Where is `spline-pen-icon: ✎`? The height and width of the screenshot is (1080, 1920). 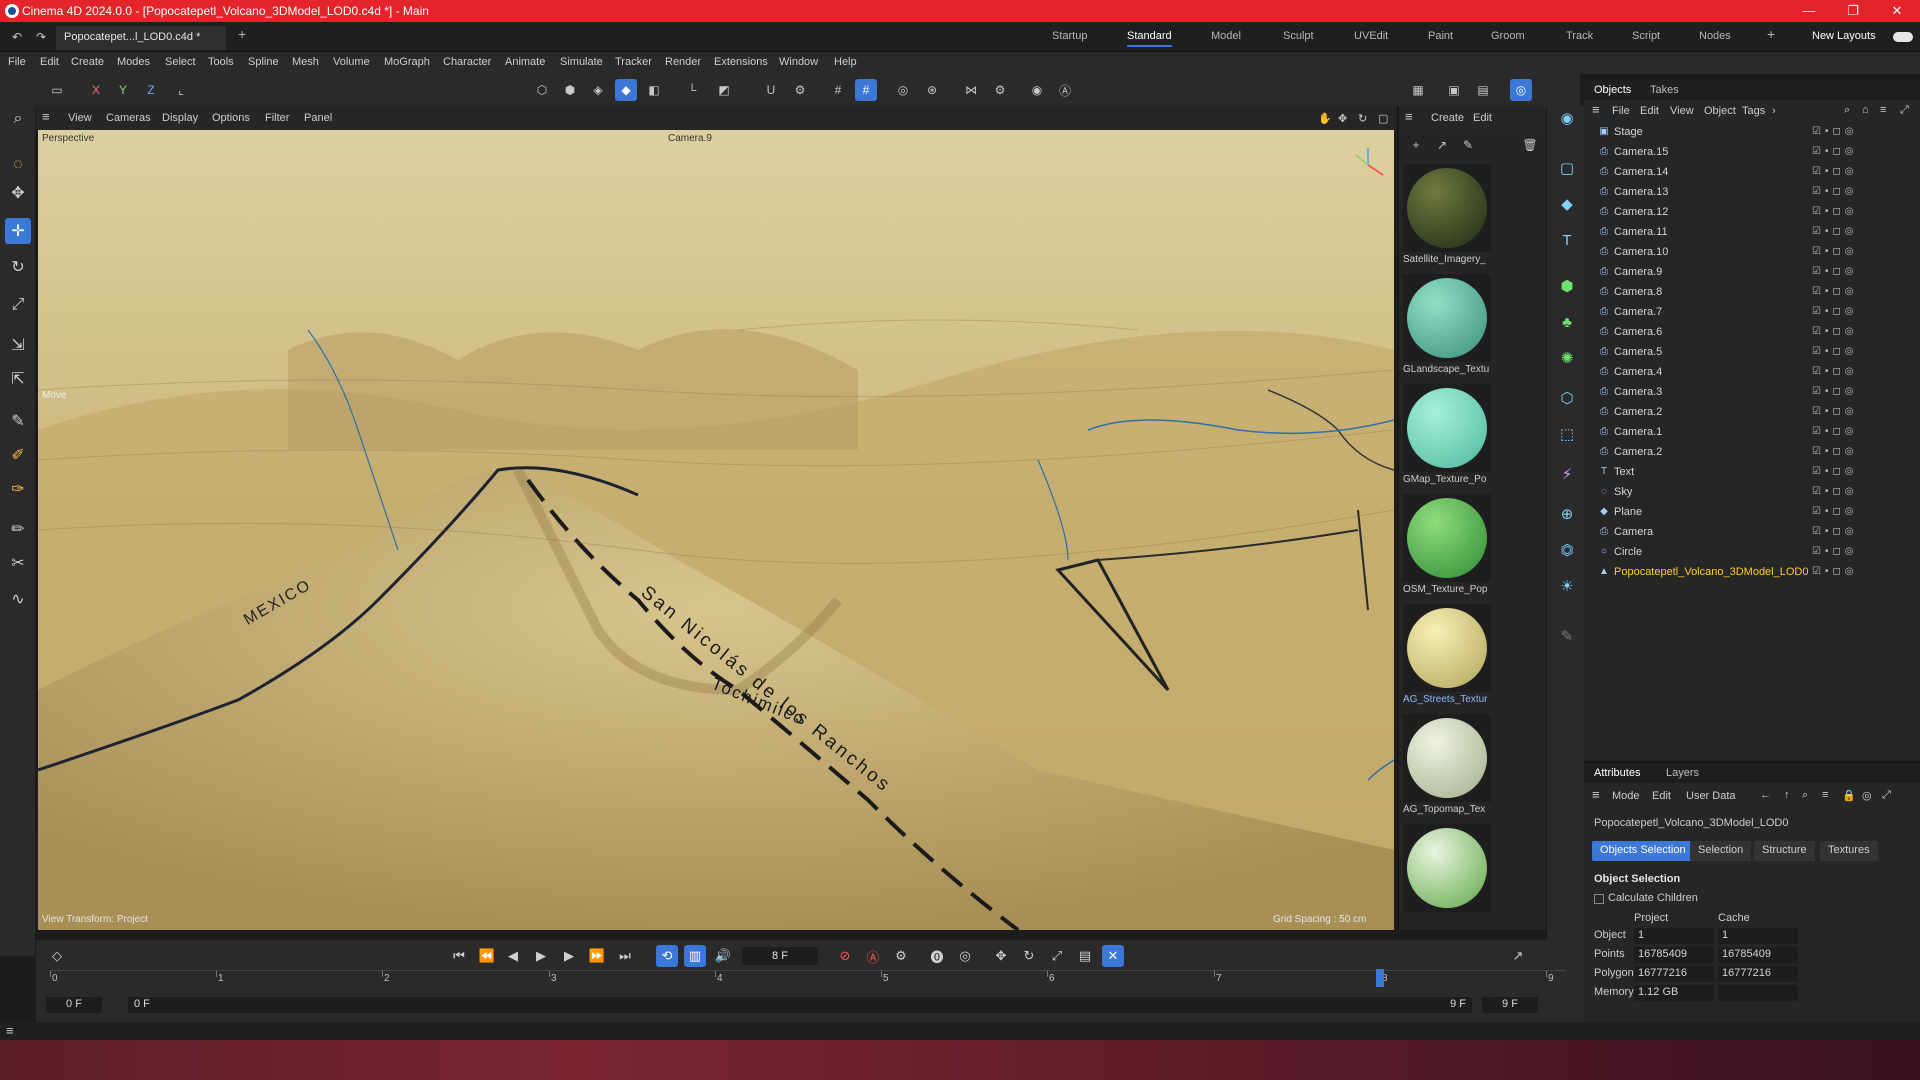 spline-pen-icon: ✎ is located at coordinates (18, 421).